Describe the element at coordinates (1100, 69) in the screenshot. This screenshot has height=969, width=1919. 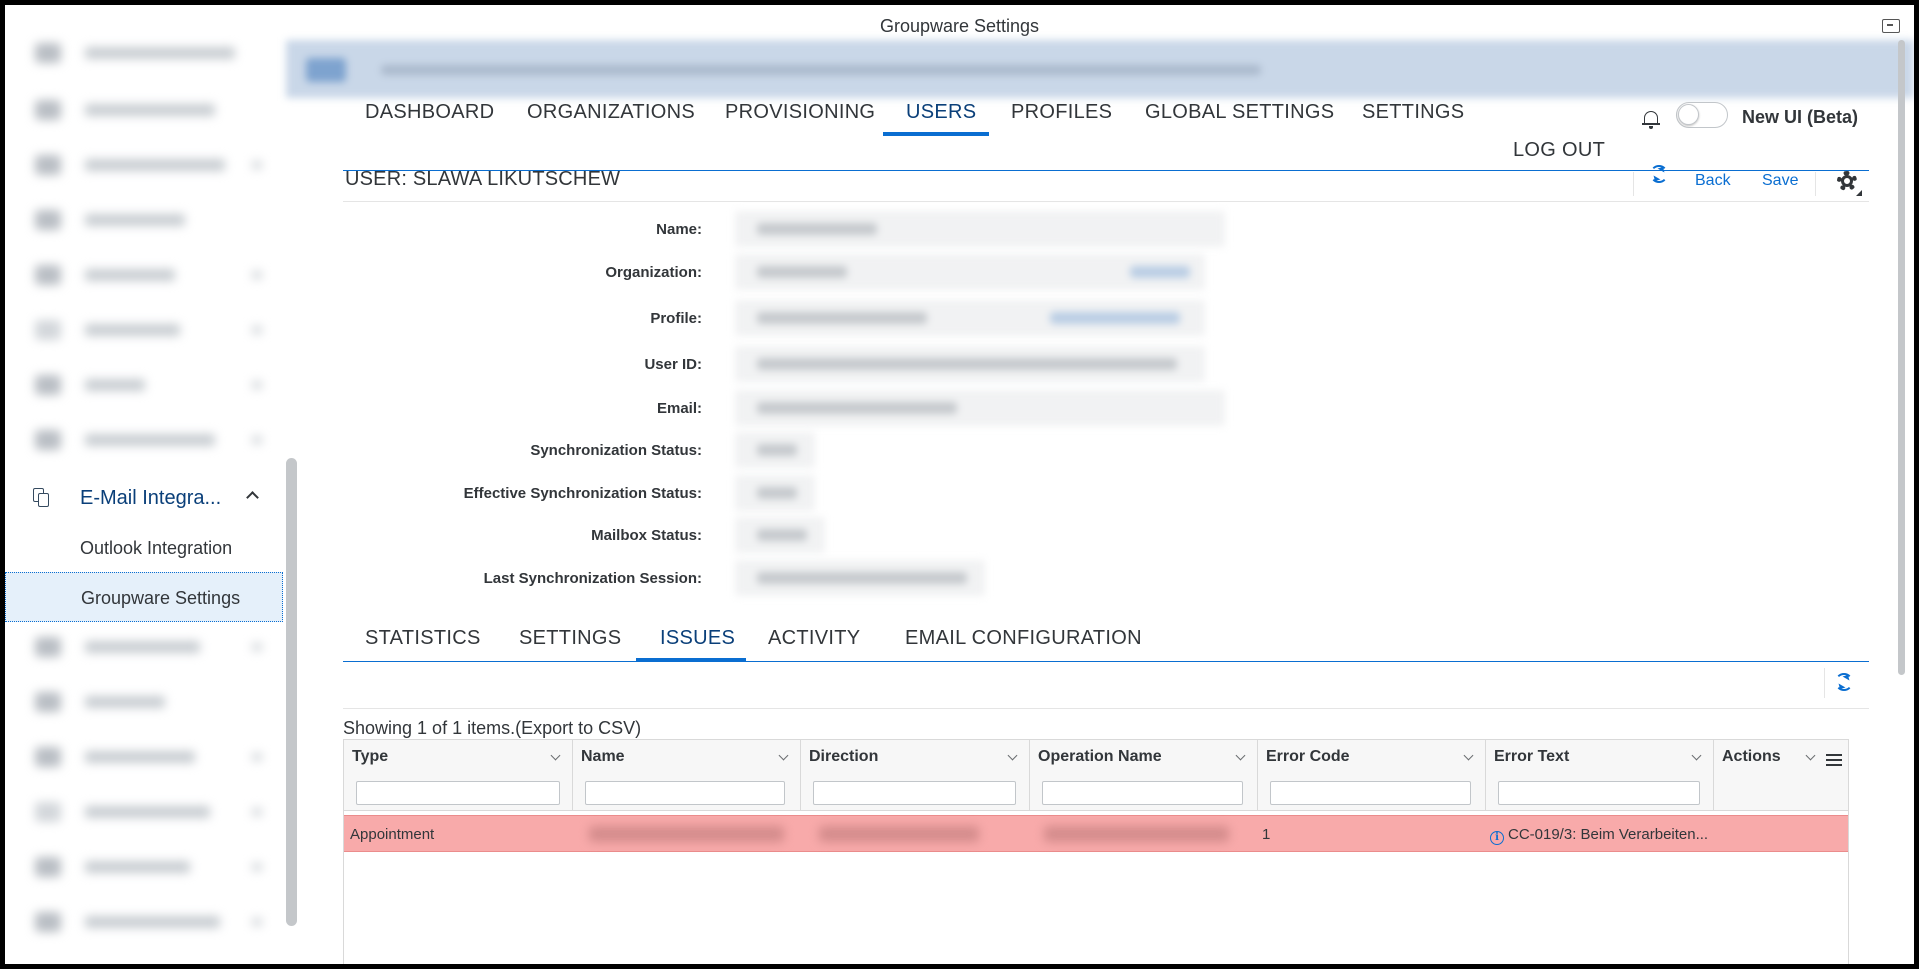
I see `hidden-banner` at that location.